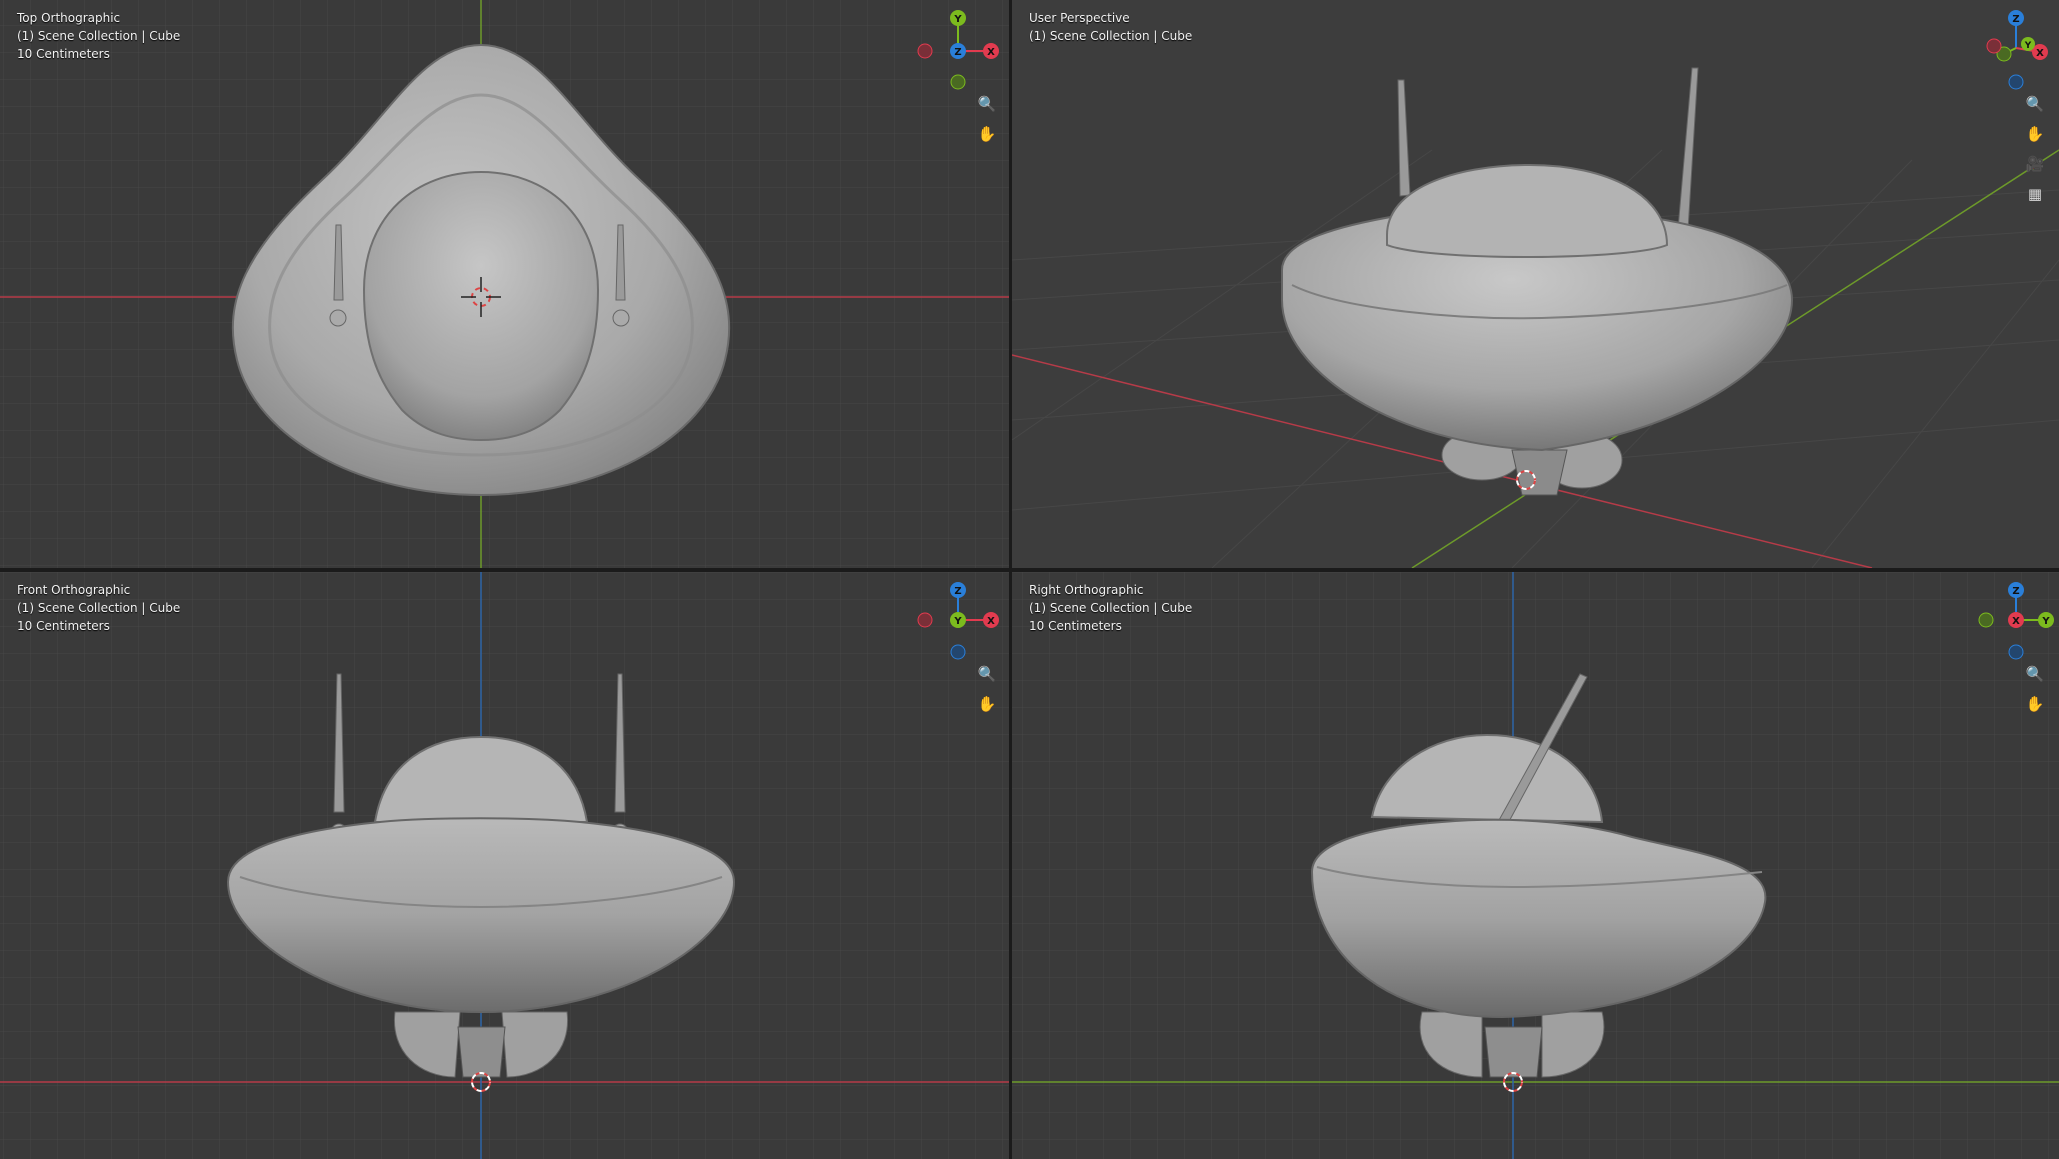 This screenshot has width=2059, height=1159. Describe the element at coordinates (69, 18) in the screenshot. I see `view-name-label: Top Orthographic` at that location.